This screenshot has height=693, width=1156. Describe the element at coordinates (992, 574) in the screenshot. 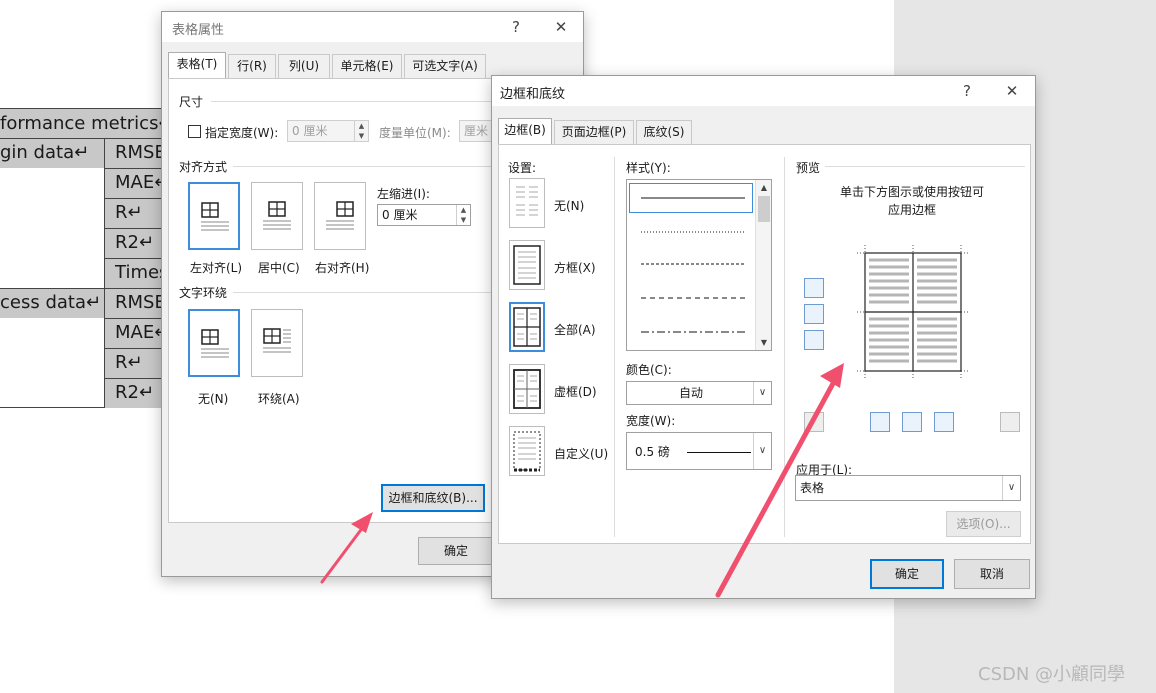

I see `cancel-button: 取消` at that location.